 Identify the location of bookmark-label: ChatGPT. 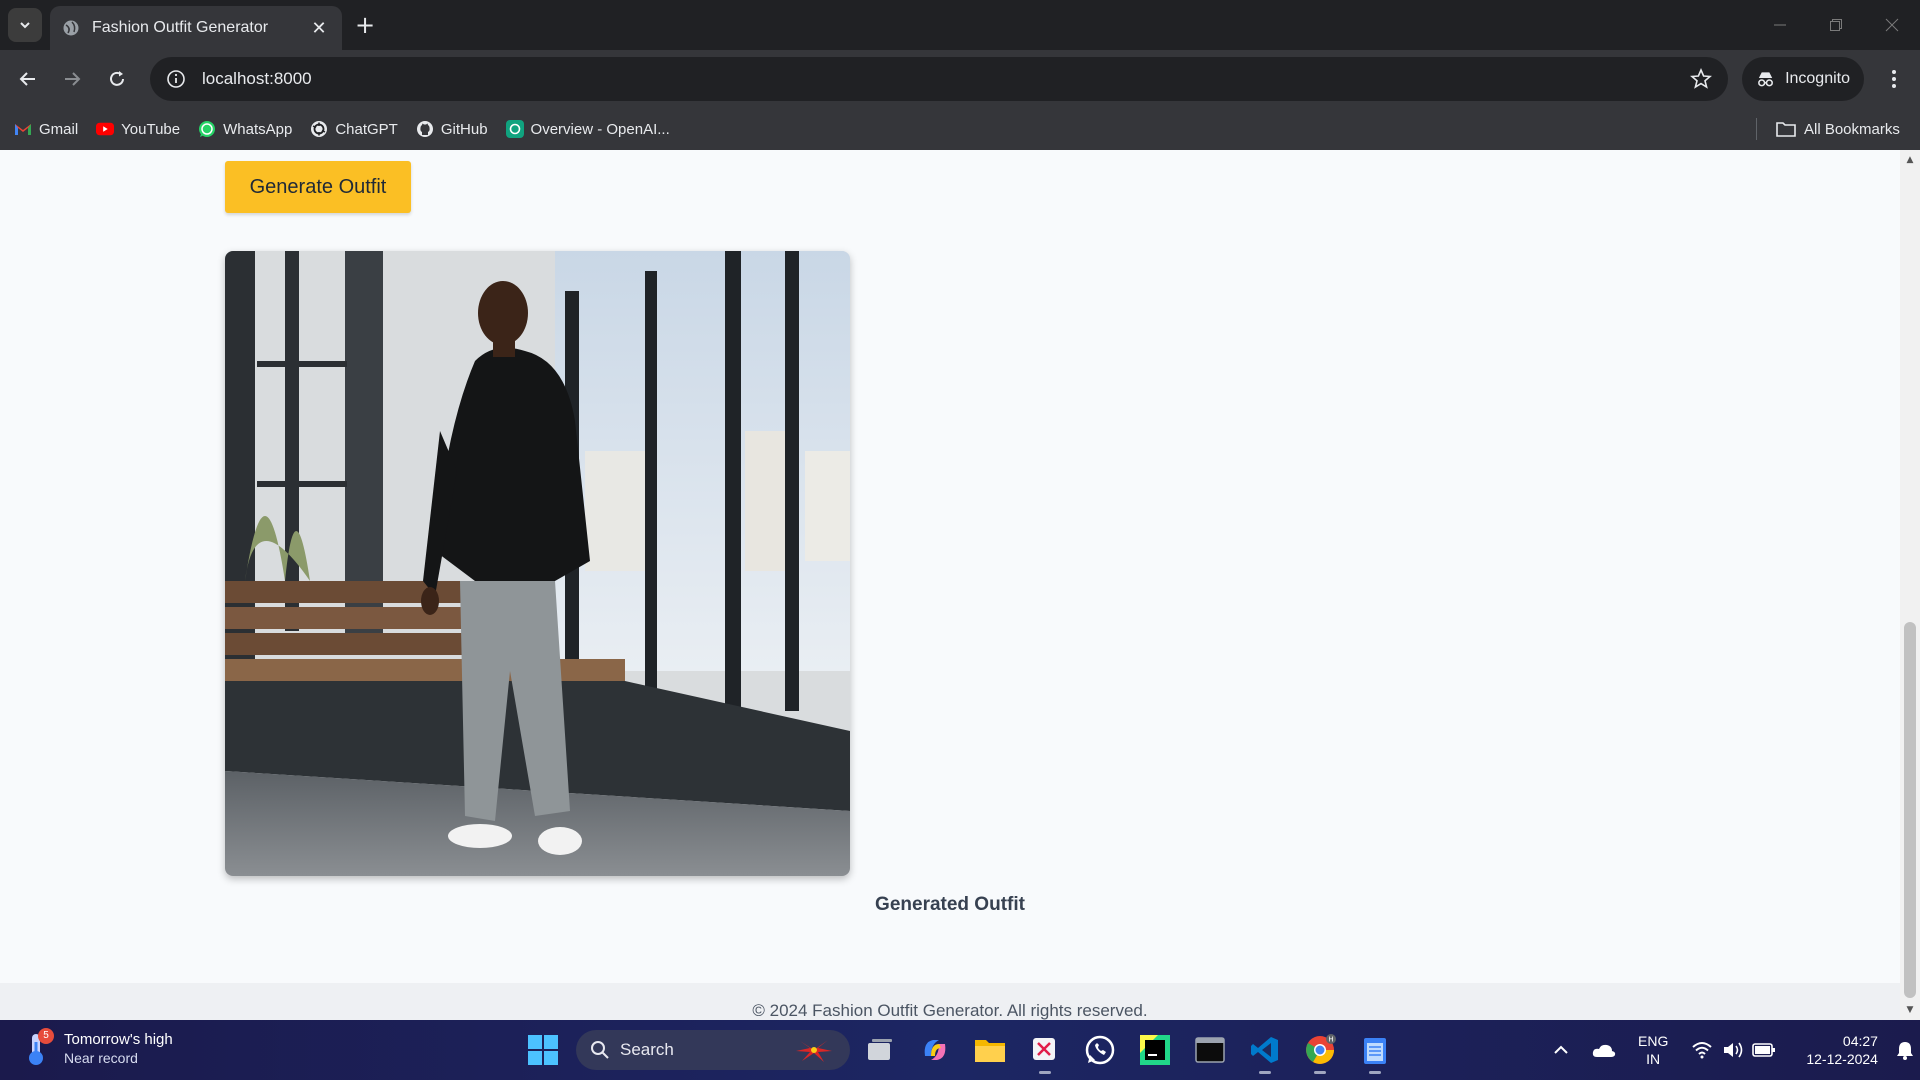
(366, 129).